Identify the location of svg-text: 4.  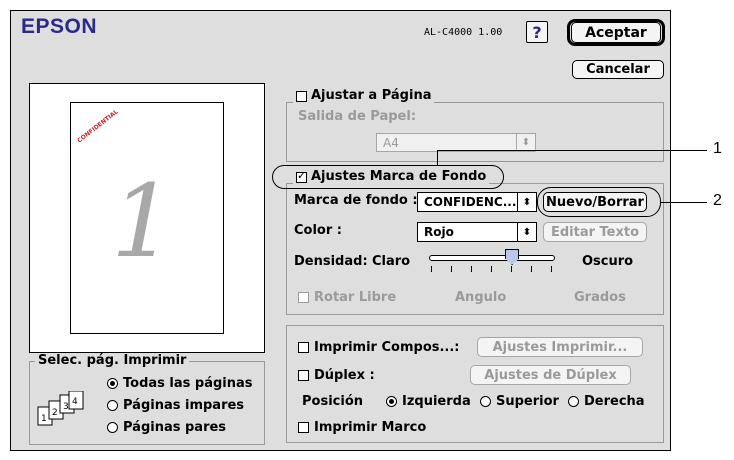
(75, 402).